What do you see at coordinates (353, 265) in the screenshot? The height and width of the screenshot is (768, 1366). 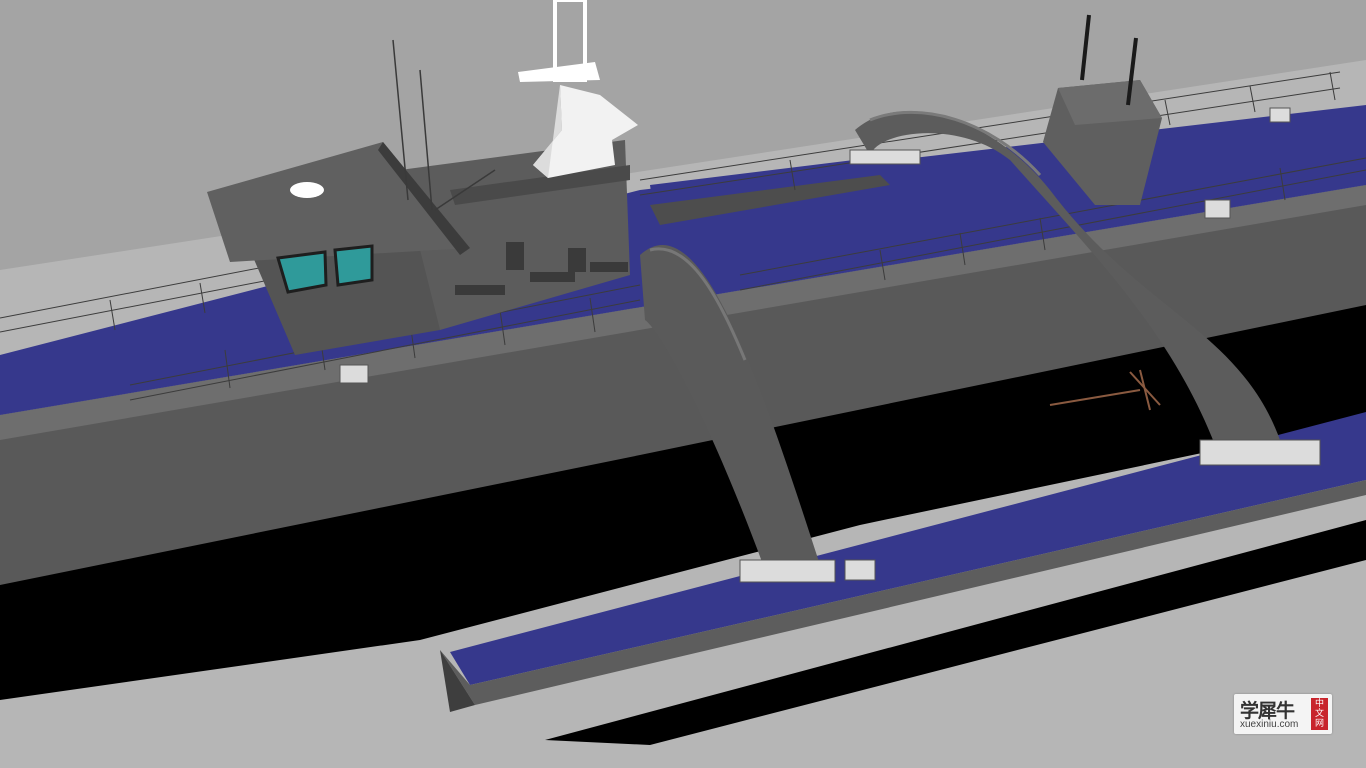 I see `bridge-window-right` at bounding box center [353, 265].